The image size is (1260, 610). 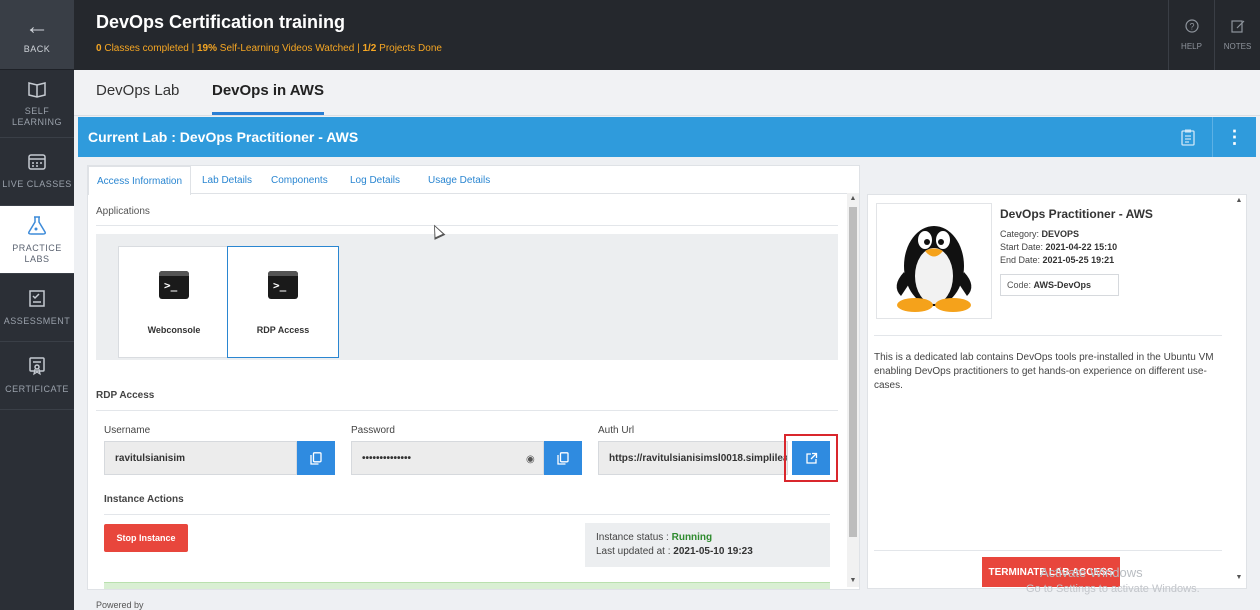 I want to click on code-value: AWS-DevOps, so click(x=1062, y=285).